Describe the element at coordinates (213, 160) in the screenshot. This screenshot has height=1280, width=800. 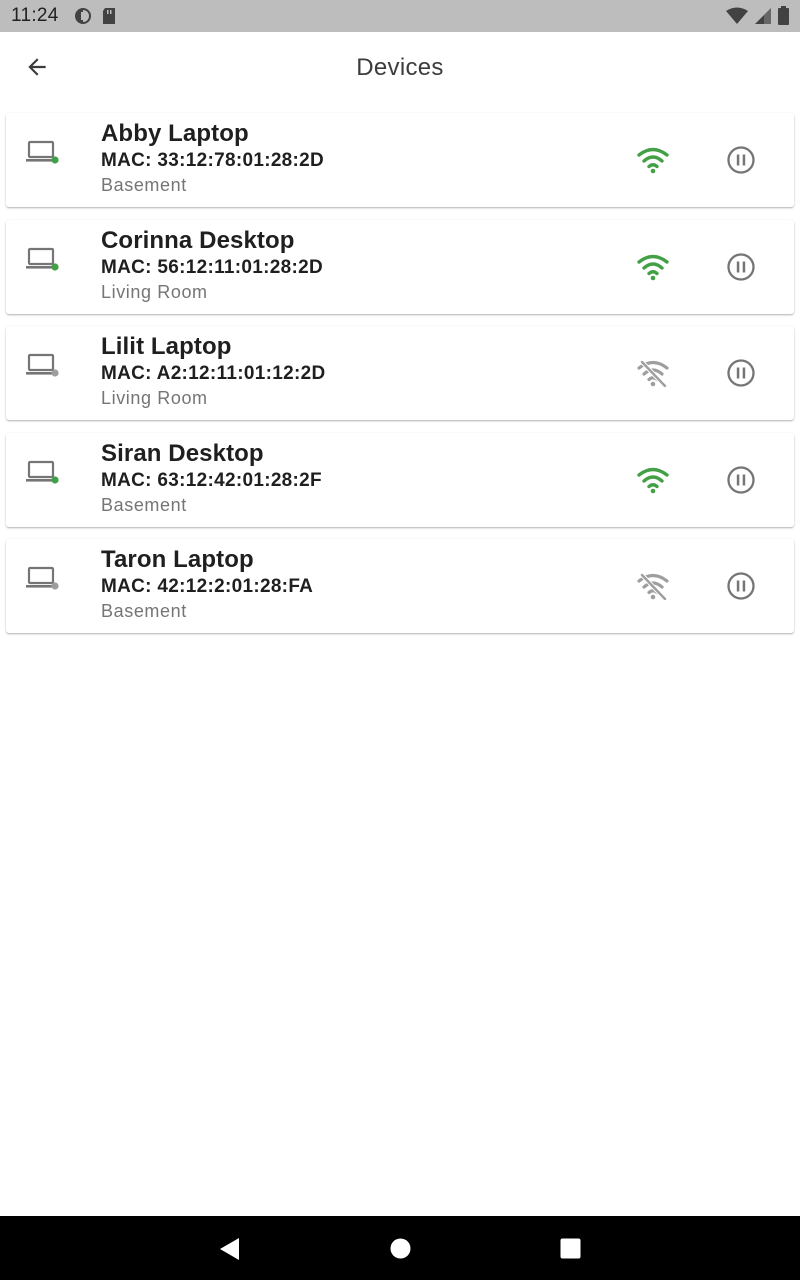
I see `device-mac: MAC: 33:12:78:01:28:2D` at that location.